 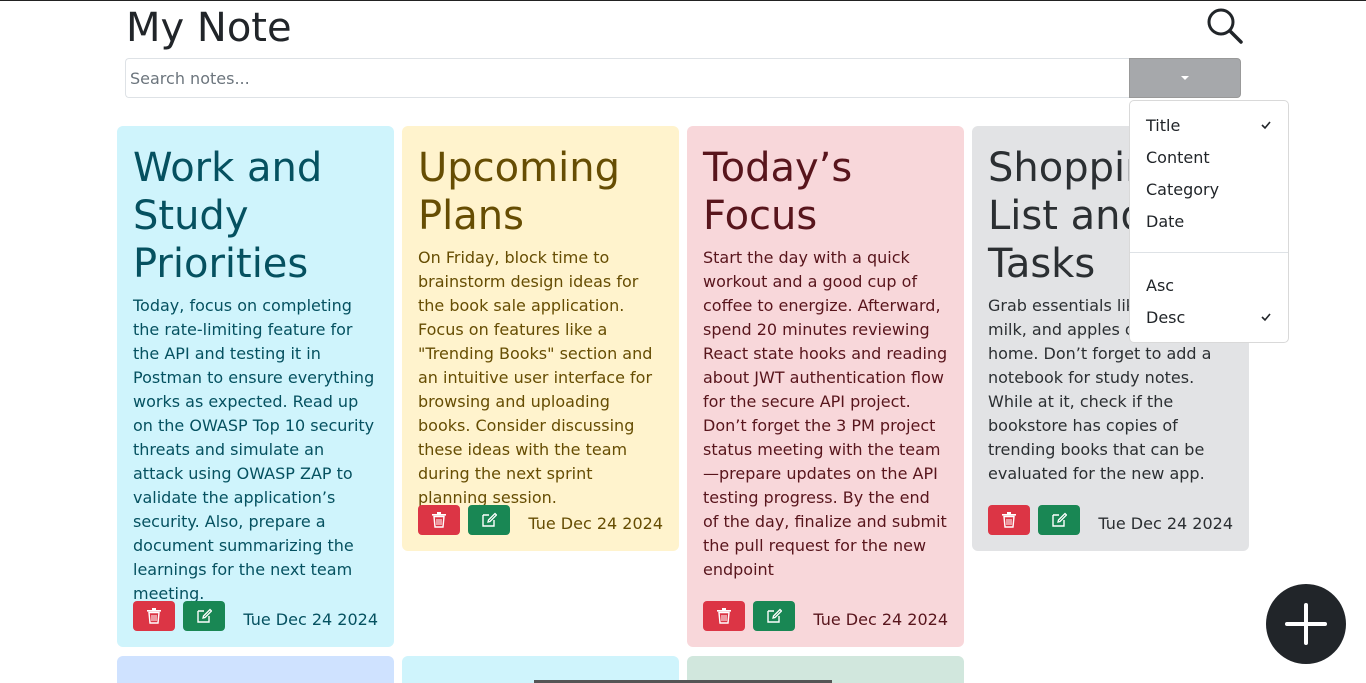 I want to click on dropdown-divider, so click(x=1209, y=252).